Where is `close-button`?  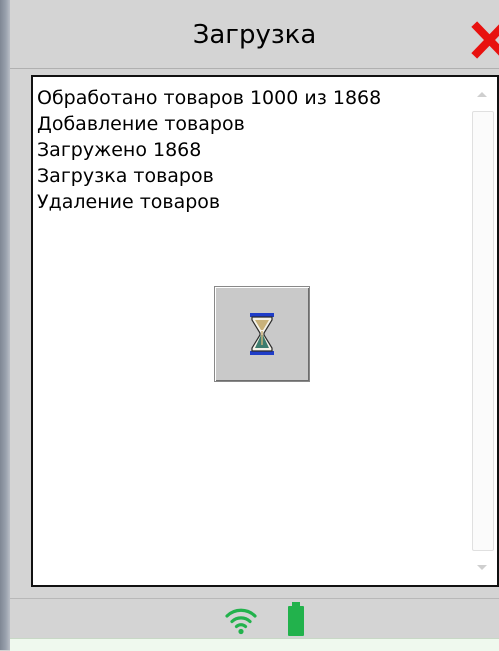 close-button is located at coordinates (484, 40).